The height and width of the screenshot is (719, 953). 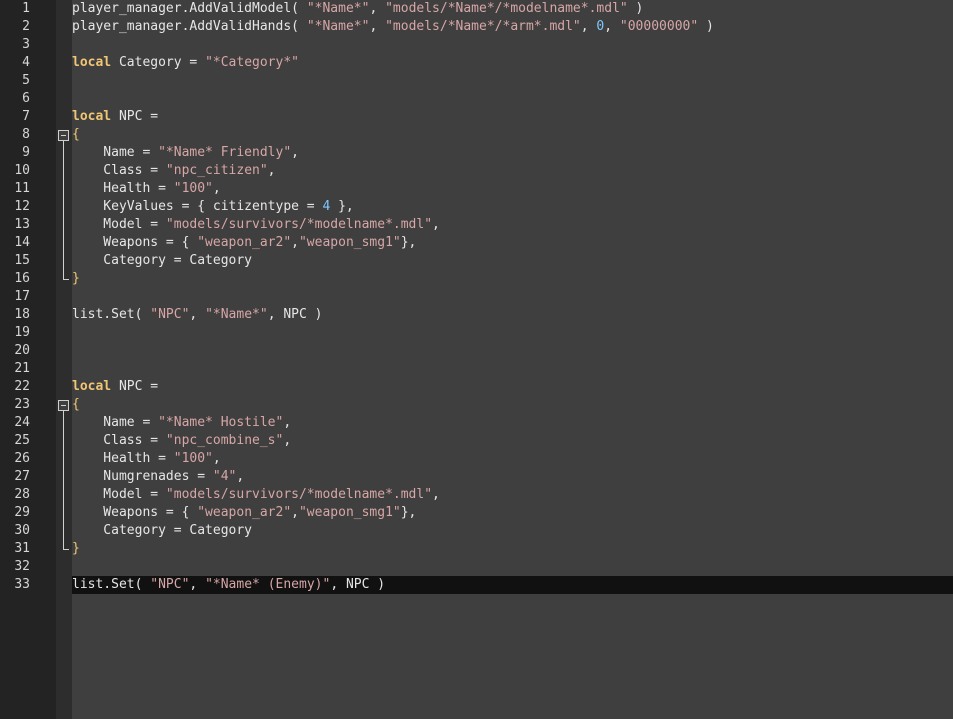 I want to click on code-token: KeyValues = { citizentype =, so click(x=197, y=206).